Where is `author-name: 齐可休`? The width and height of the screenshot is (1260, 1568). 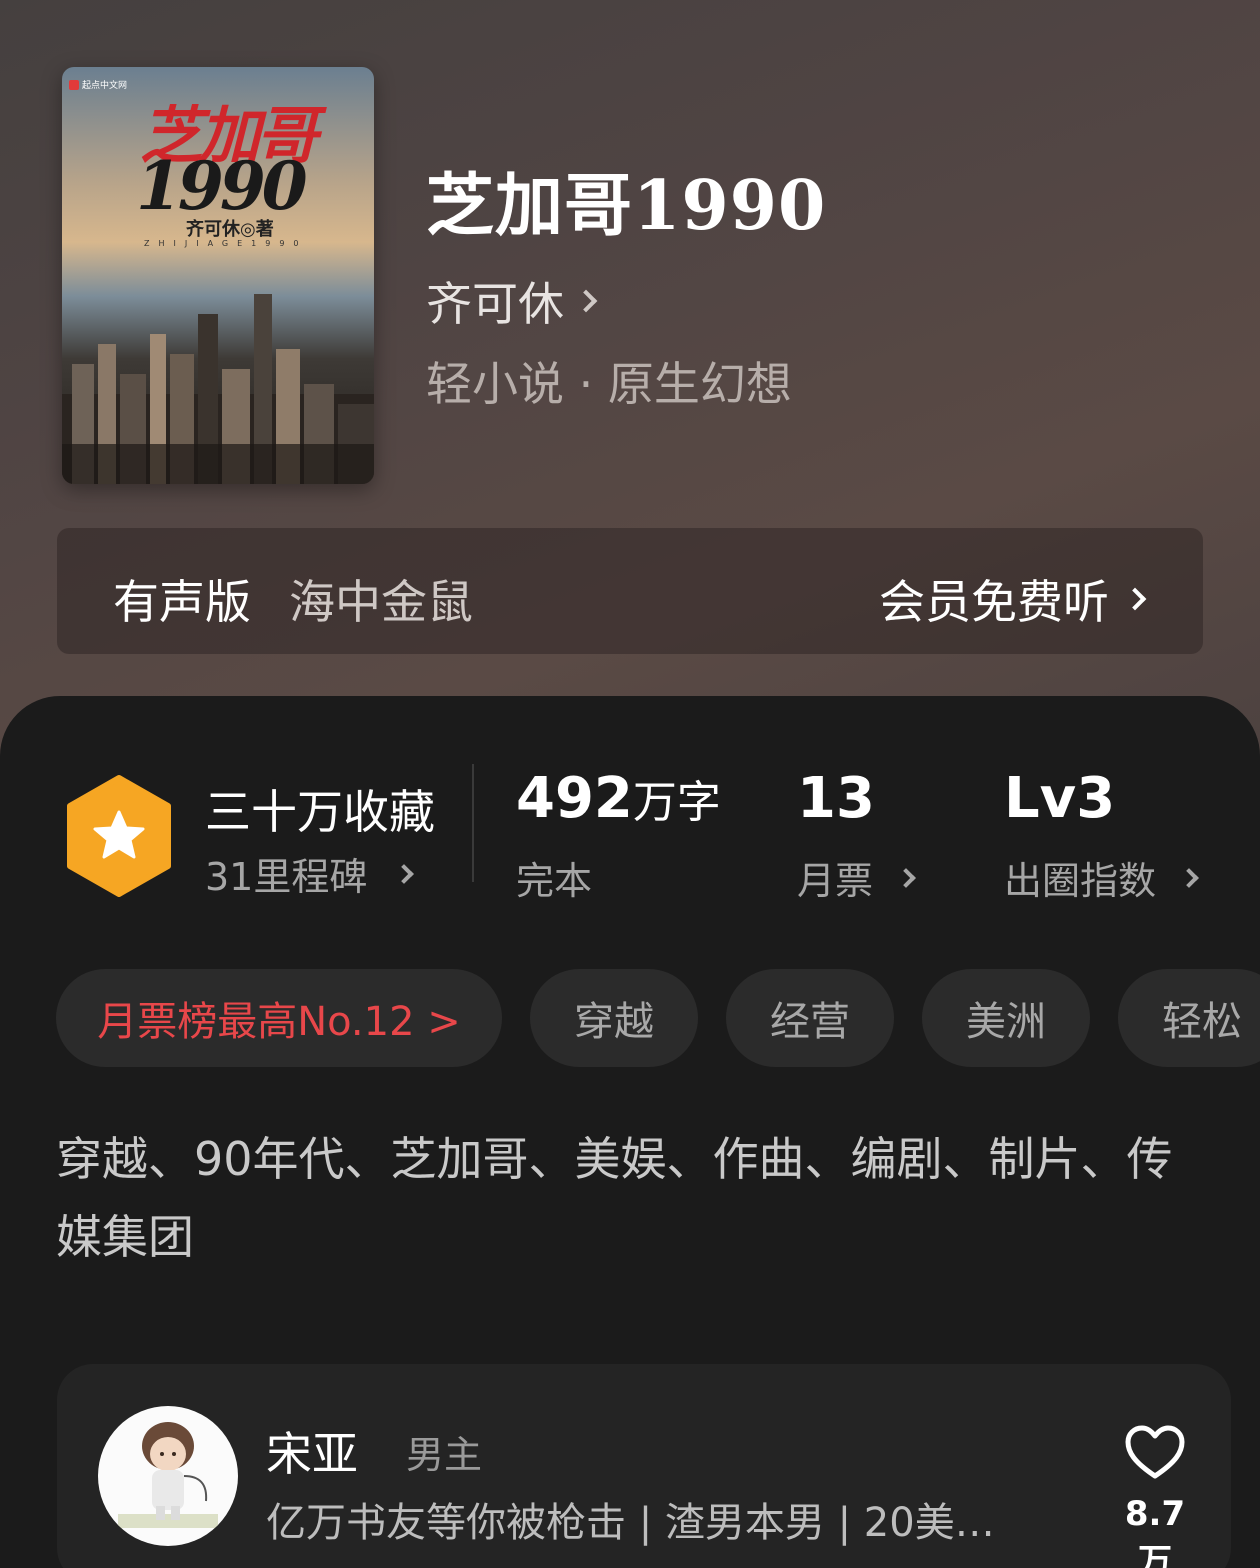 author-name: 齐可休 is located at coordinates (495, 304).